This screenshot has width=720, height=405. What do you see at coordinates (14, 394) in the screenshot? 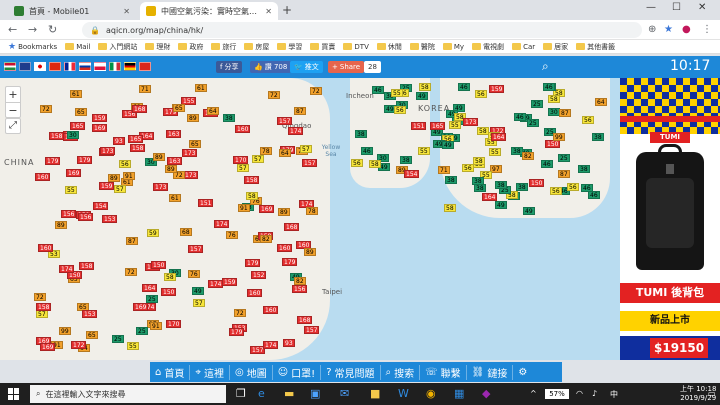
I see `windows-start-icon` at bounding box center [14, 394].